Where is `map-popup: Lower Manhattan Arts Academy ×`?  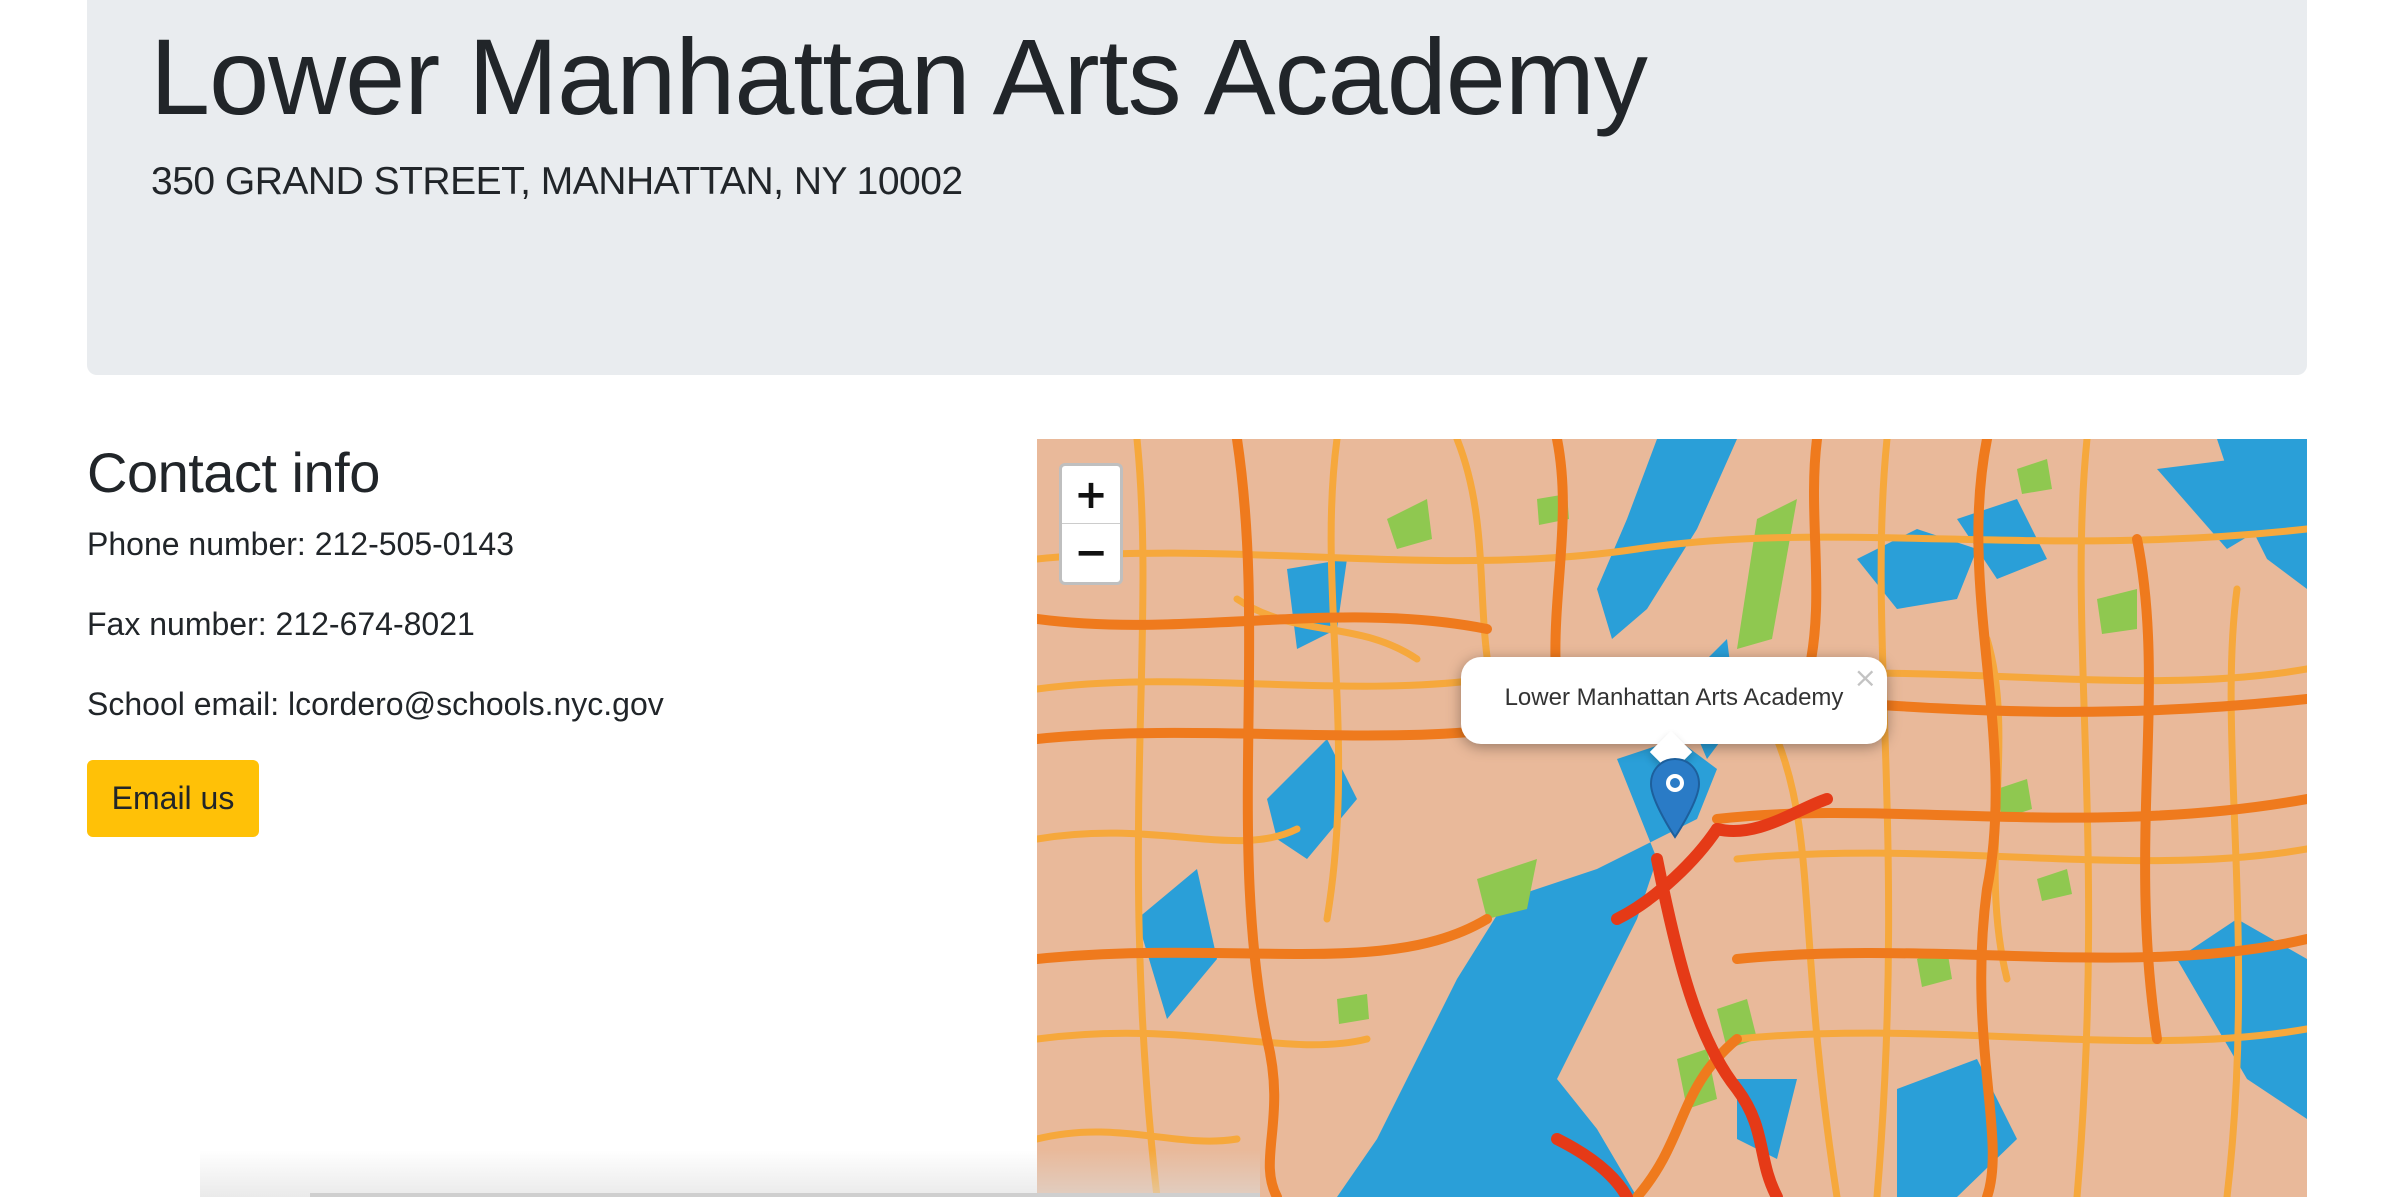
map-popup: Lower Manhattan Arts Academy × is located at coordinates (1674, 715).